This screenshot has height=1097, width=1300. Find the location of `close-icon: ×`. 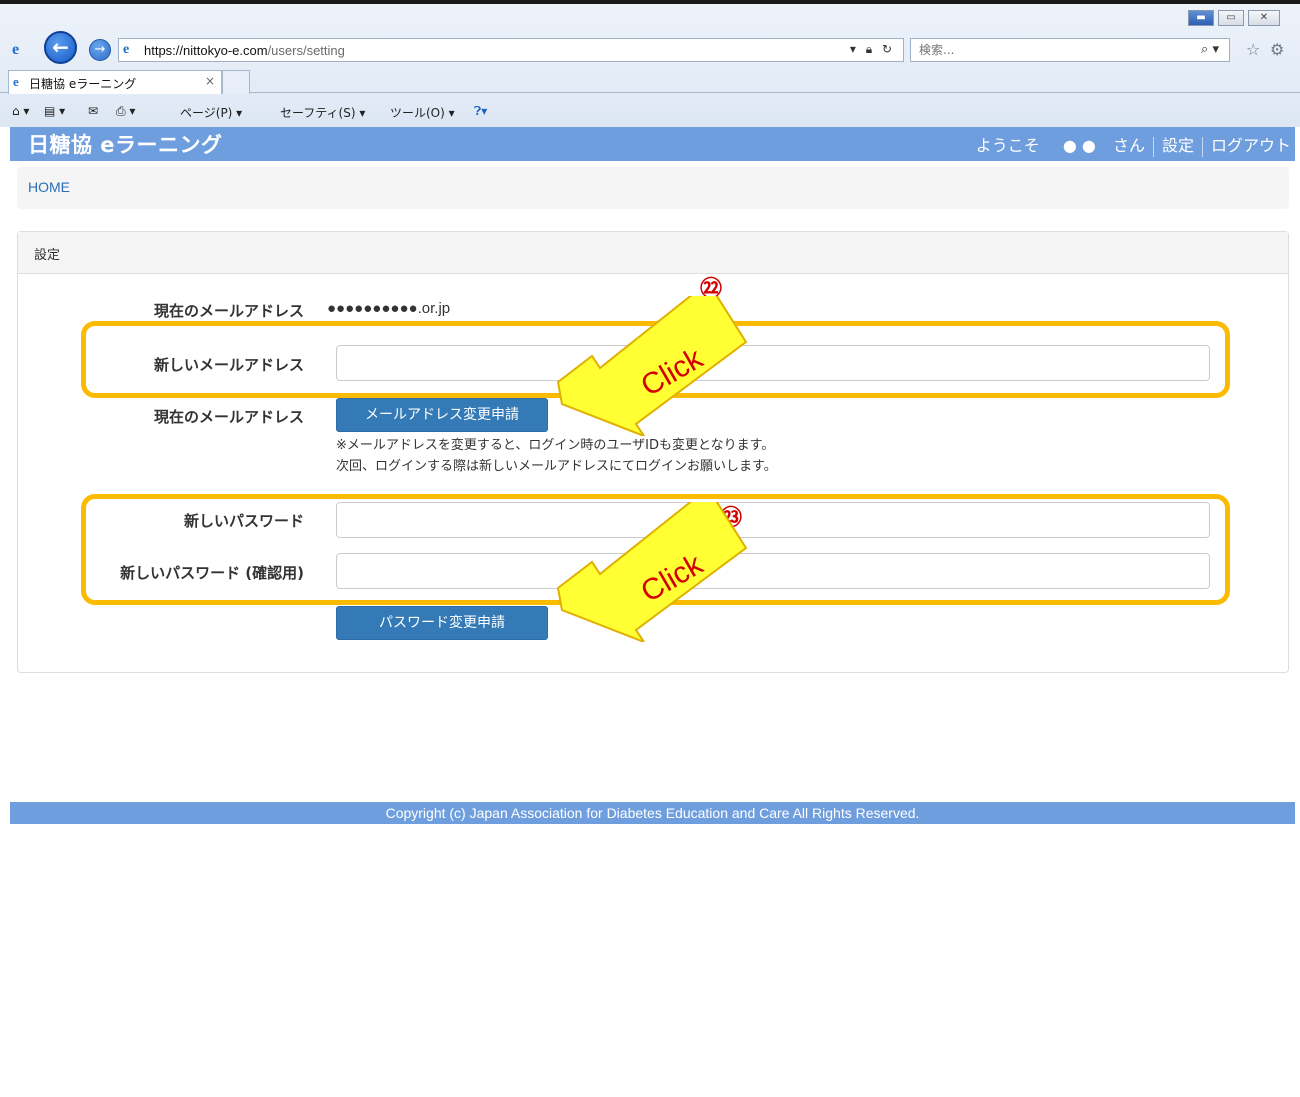

close-icon: × is located at coordinates (210, 81).